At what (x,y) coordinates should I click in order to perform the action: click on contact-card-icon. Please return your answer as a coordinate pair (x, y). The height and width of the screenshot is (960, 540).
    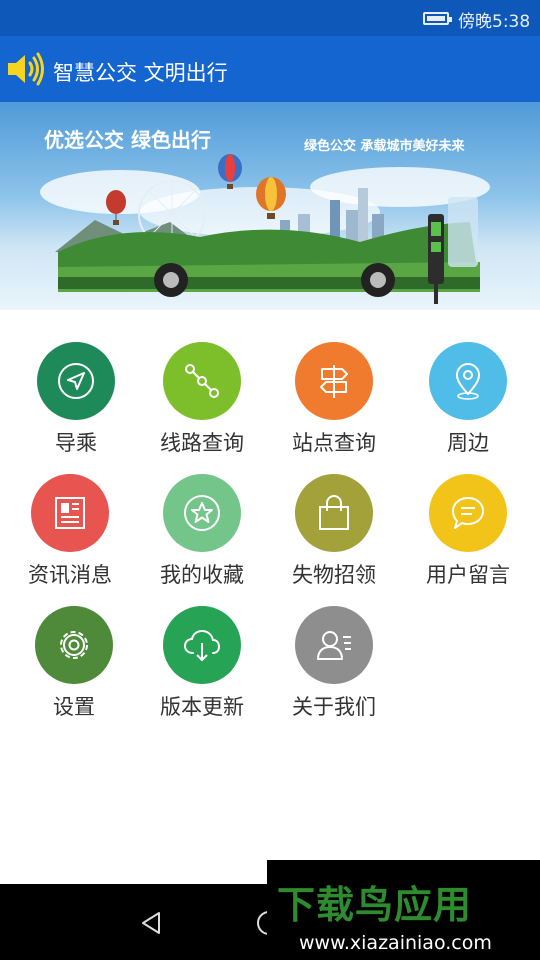
    Looking at the image, I should click on (334, 645).